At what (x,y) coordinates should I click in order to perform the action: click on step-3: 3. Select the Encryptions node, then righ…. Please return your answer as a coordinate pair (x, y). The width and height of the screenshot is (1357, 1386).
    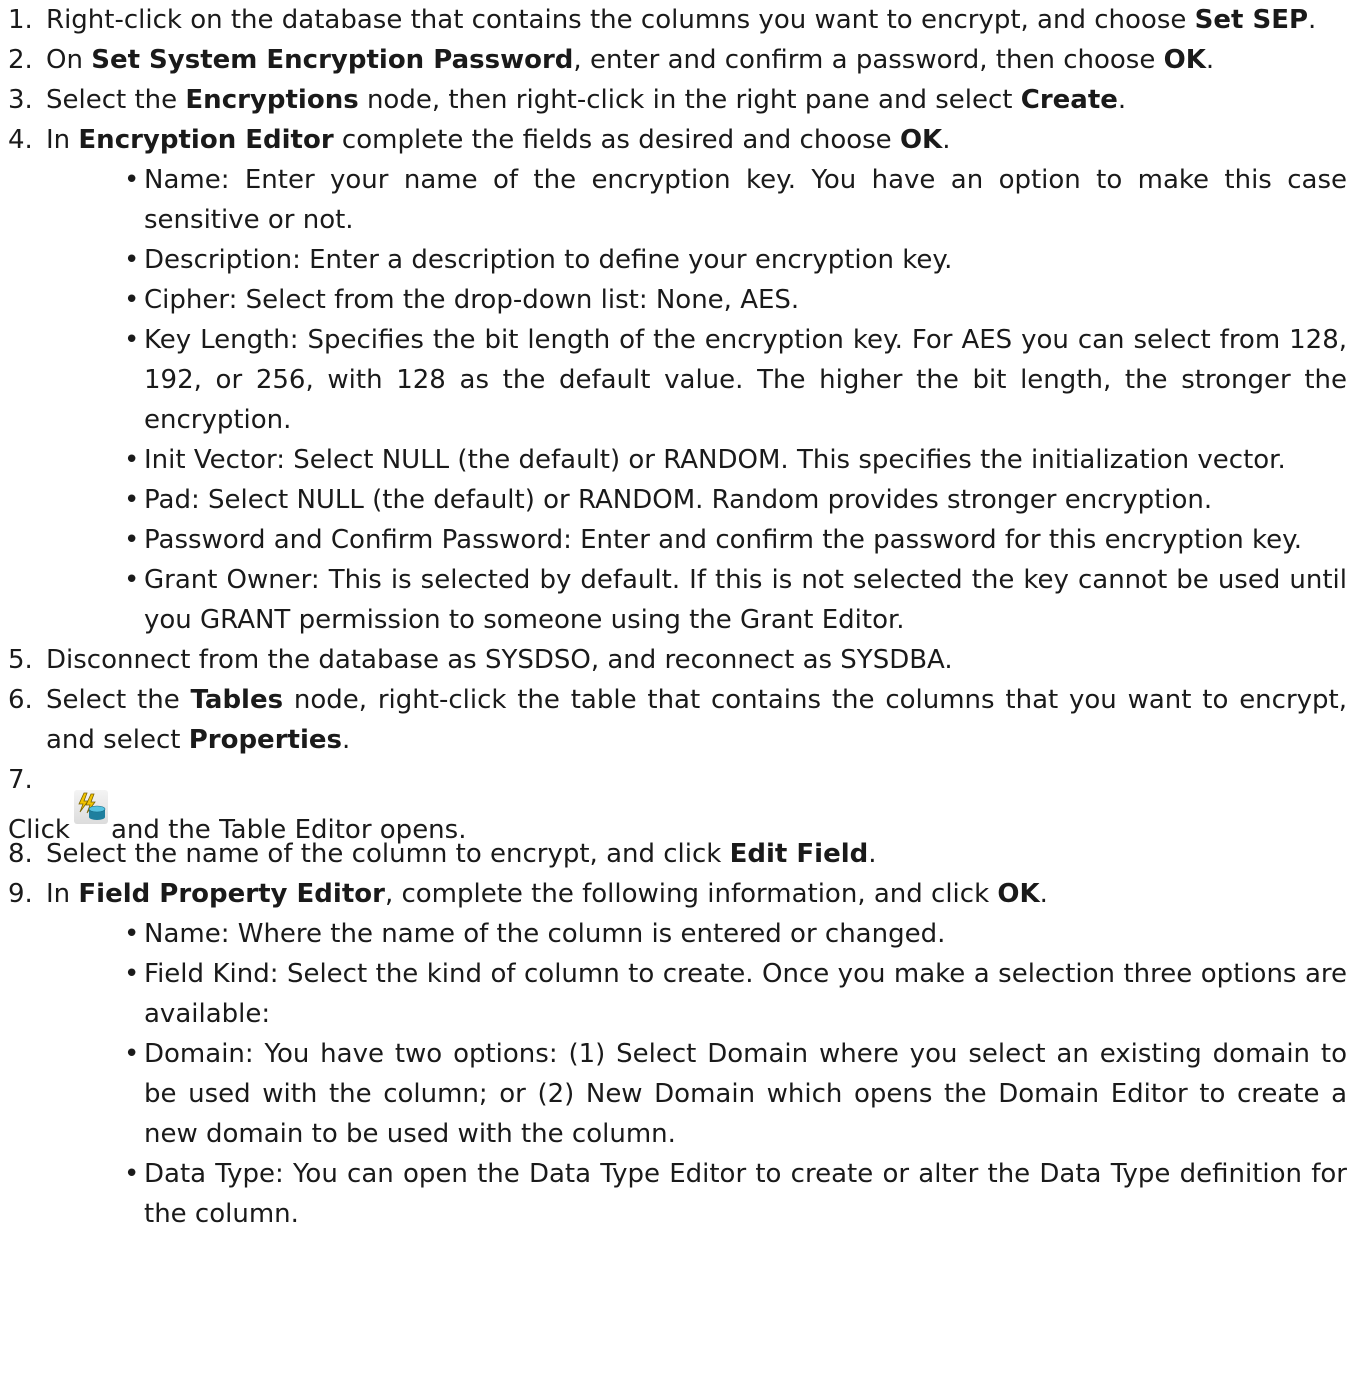
    Looking at the image, I should click on (677, 100).